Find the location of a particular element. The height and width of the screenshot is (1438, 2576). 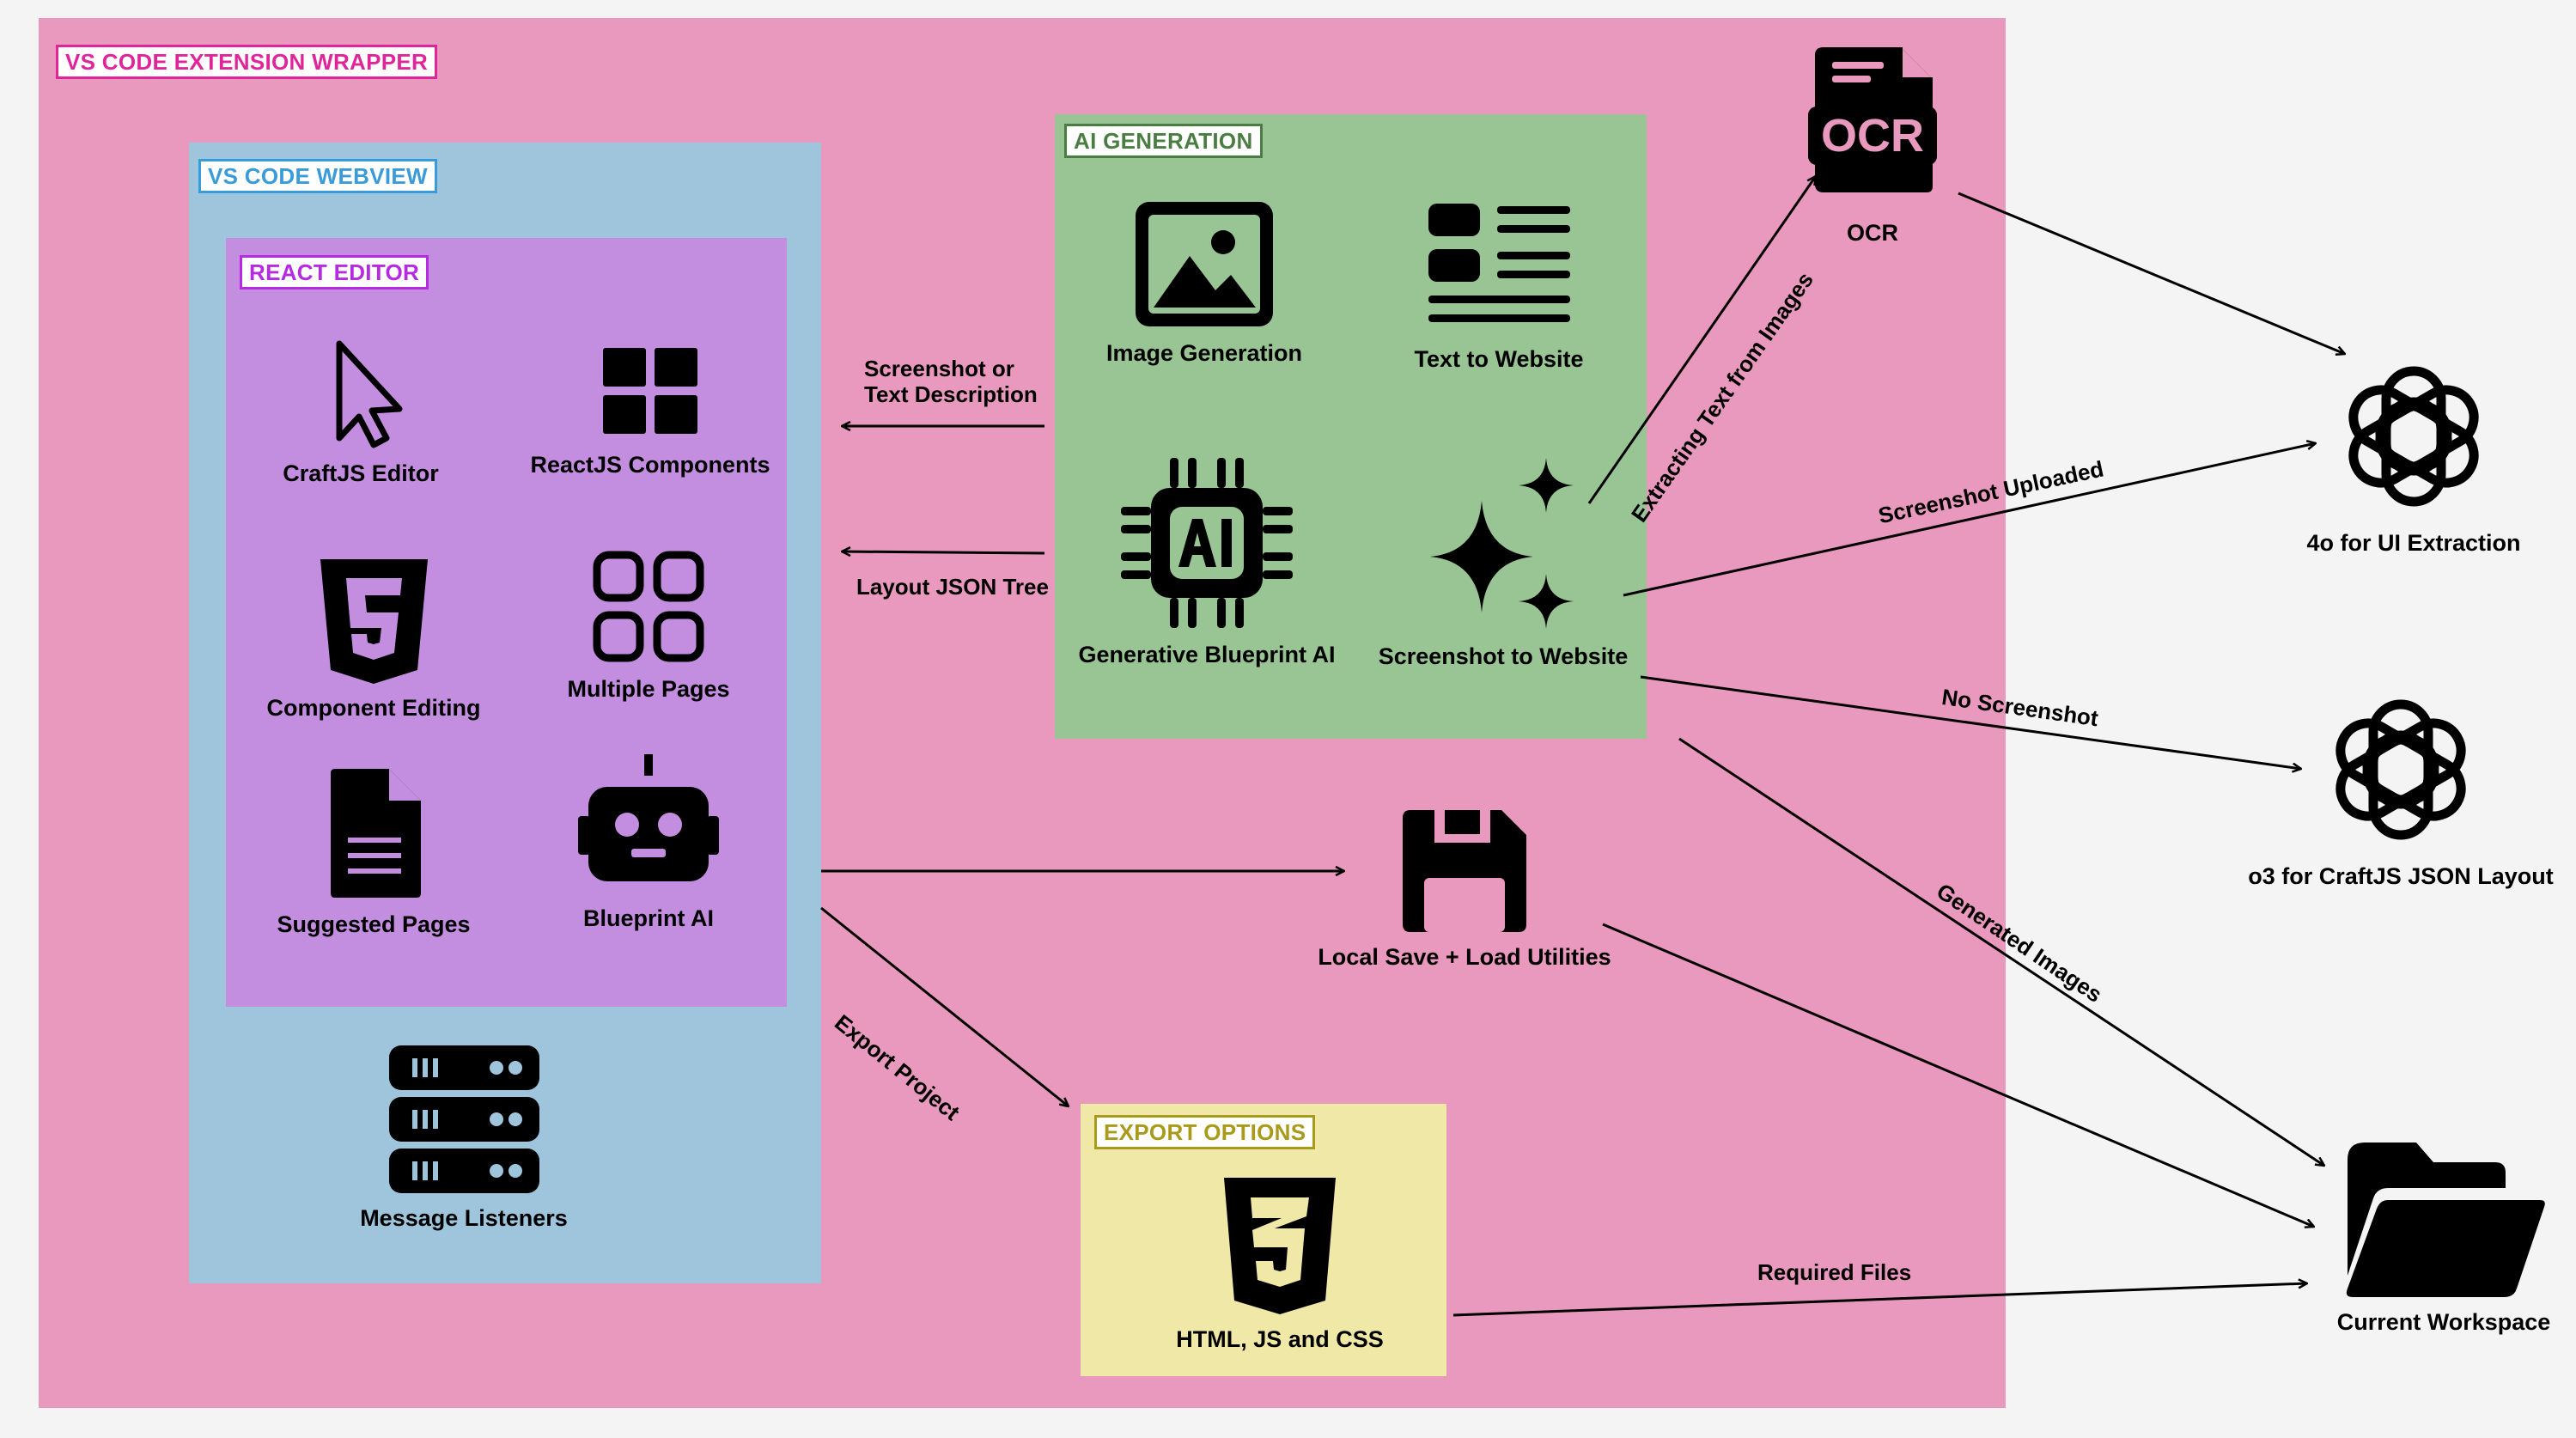

edge-local-save-to-workspace is located at coordinates (1958, 1075).